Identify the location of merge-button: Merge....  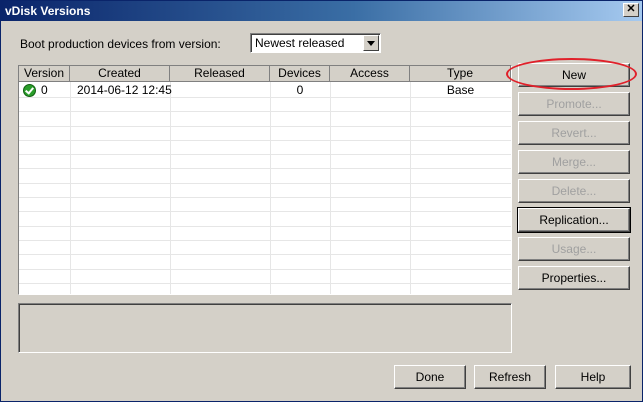
(574, 162).